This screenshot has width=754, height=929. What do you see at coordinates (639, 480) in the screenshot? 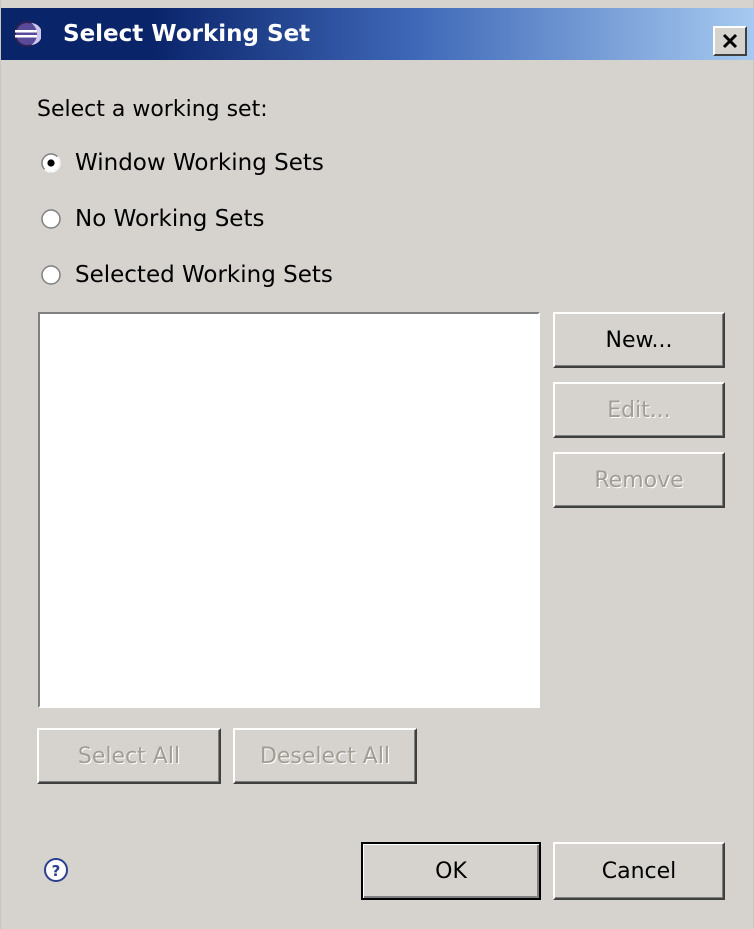
I see `remove-button: Remove` at bounding box center [639, 480].